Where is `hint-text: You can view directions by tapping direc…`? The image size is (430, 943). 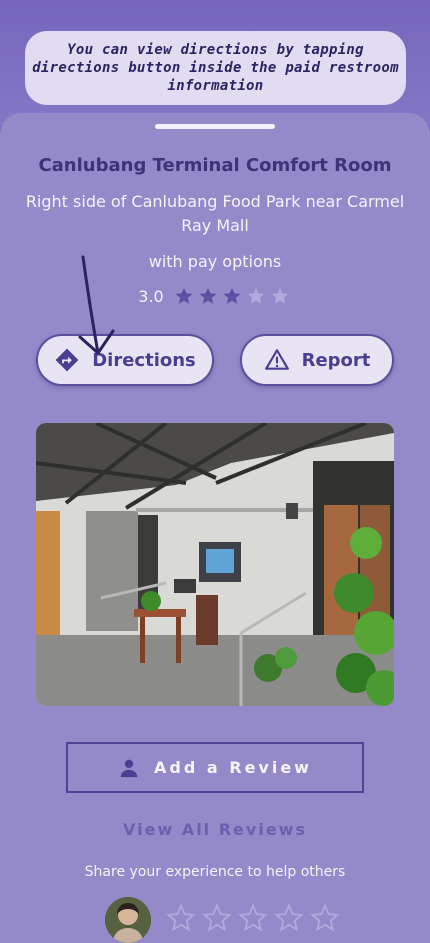
hint-text: You can view directions by tapping direc… is located at coordinates (215, 68).